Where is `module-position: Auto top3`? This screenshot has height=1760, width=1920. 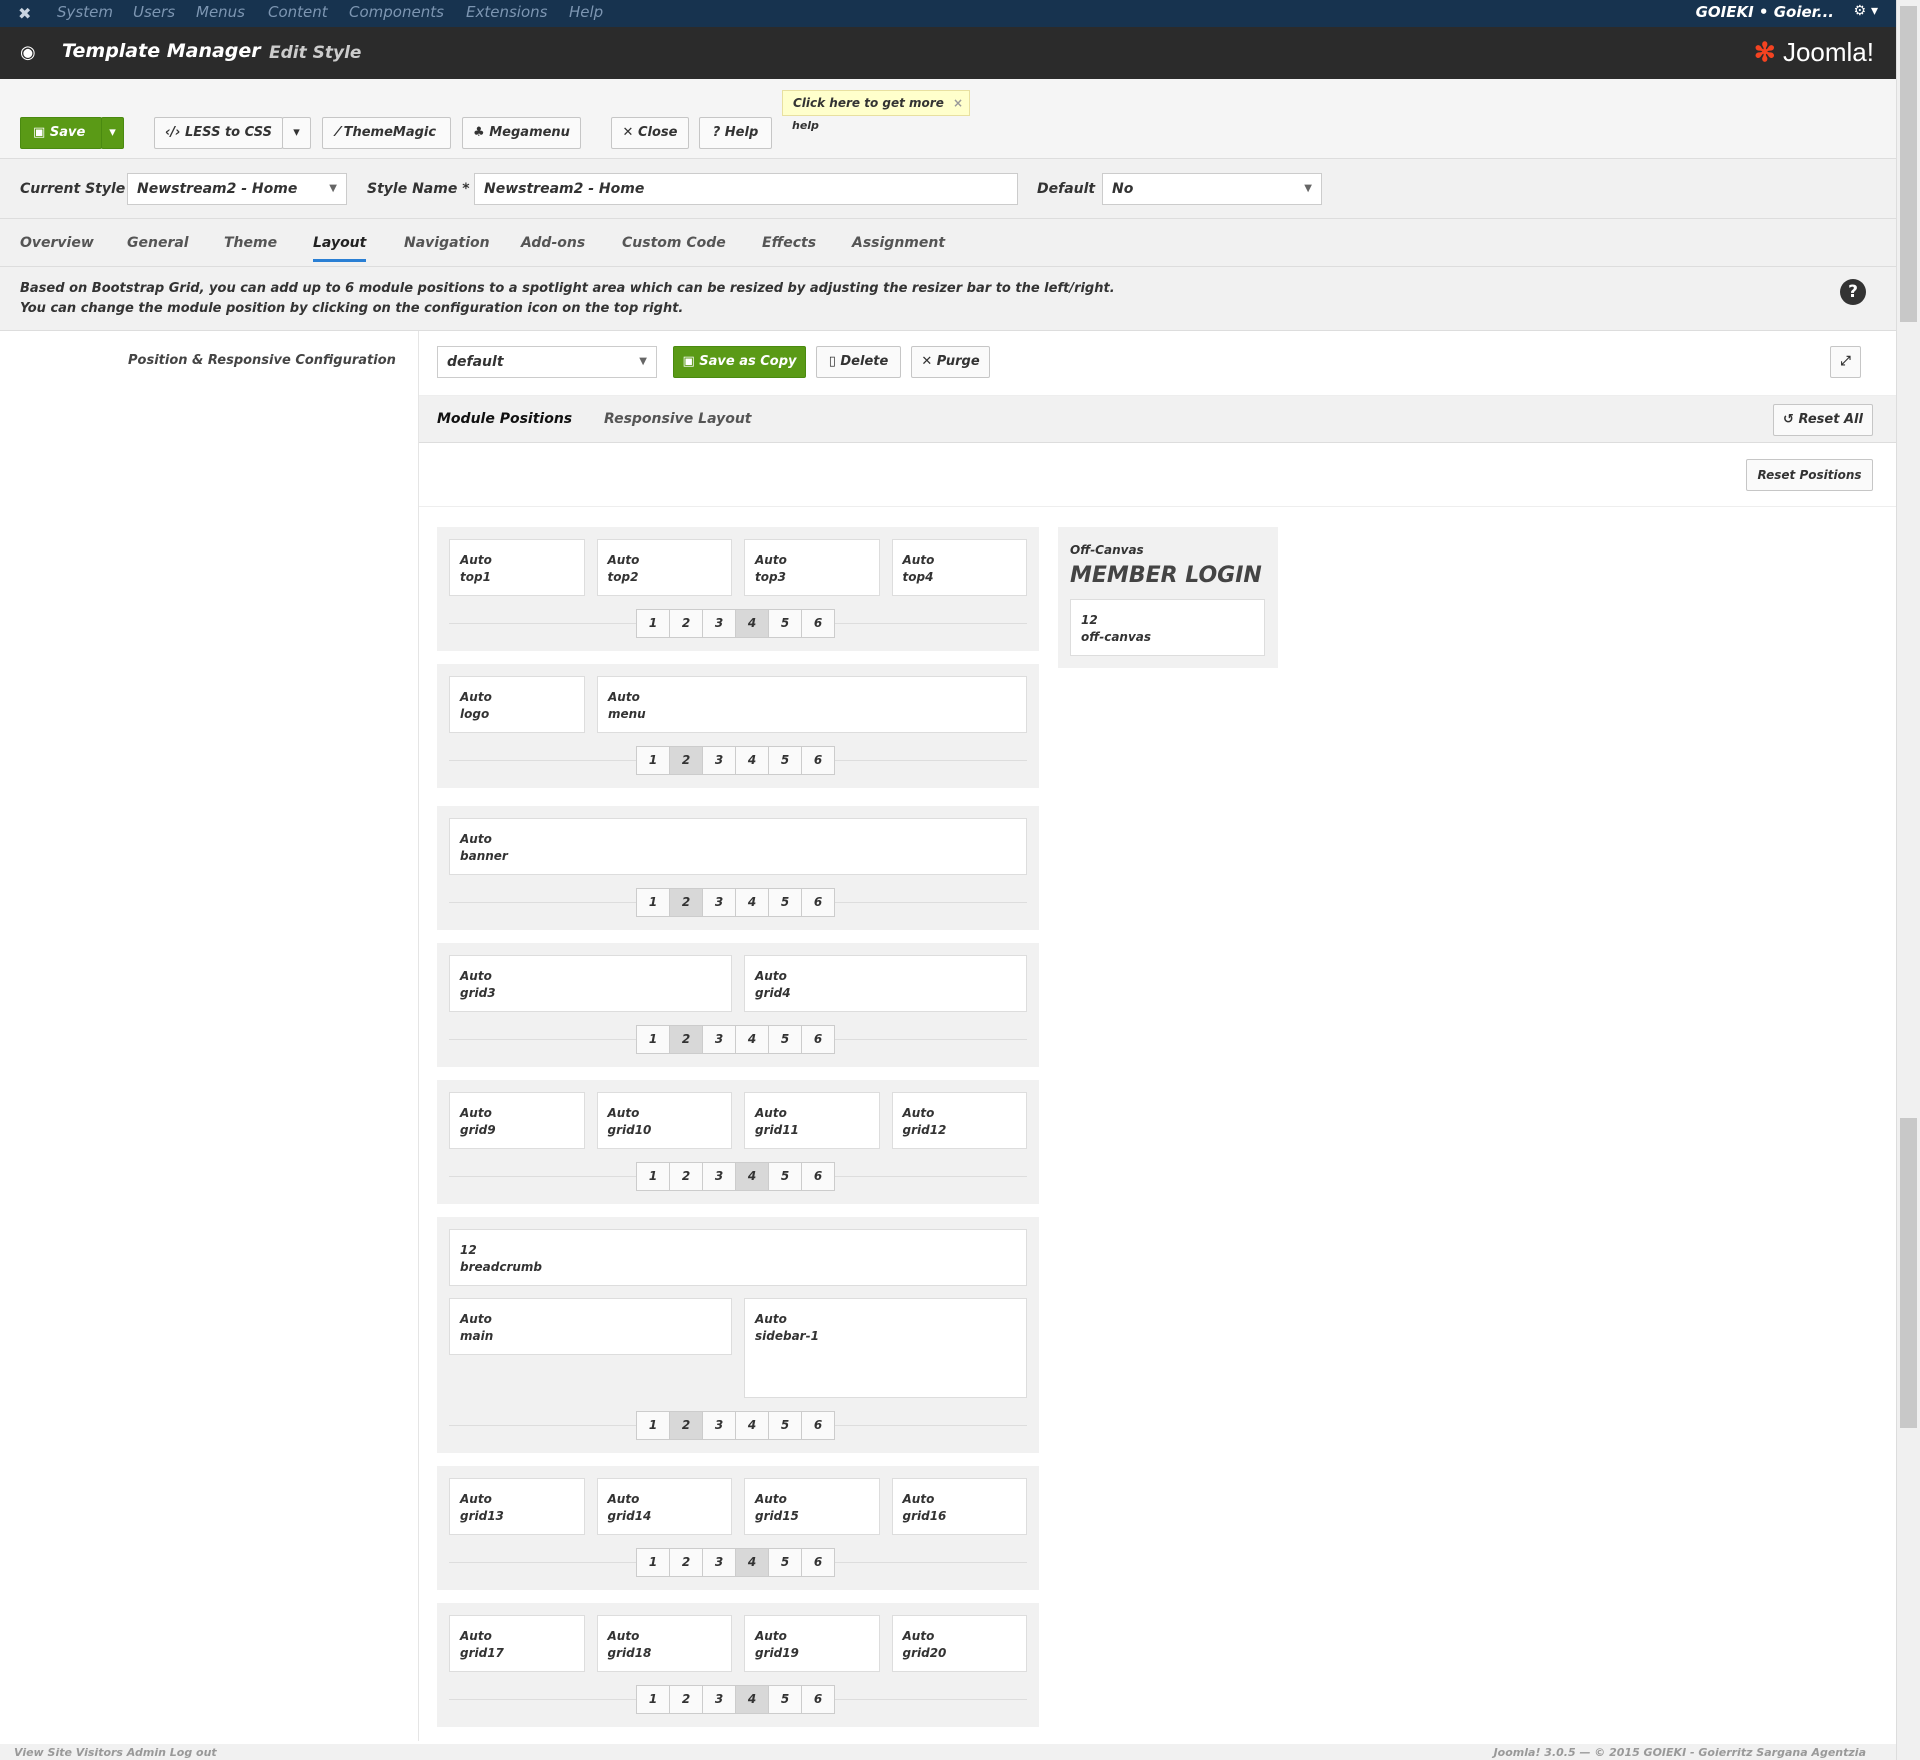 module-position: Auto top3 is located at coordinates (812, 567).